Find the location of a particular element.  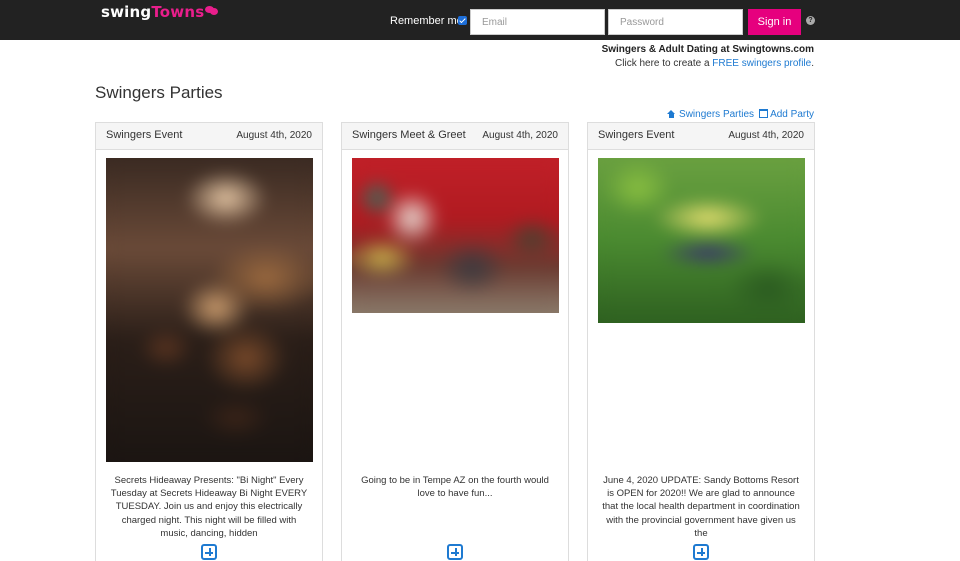

logo-text-towns: Towns is located at coordinates (178, 12).